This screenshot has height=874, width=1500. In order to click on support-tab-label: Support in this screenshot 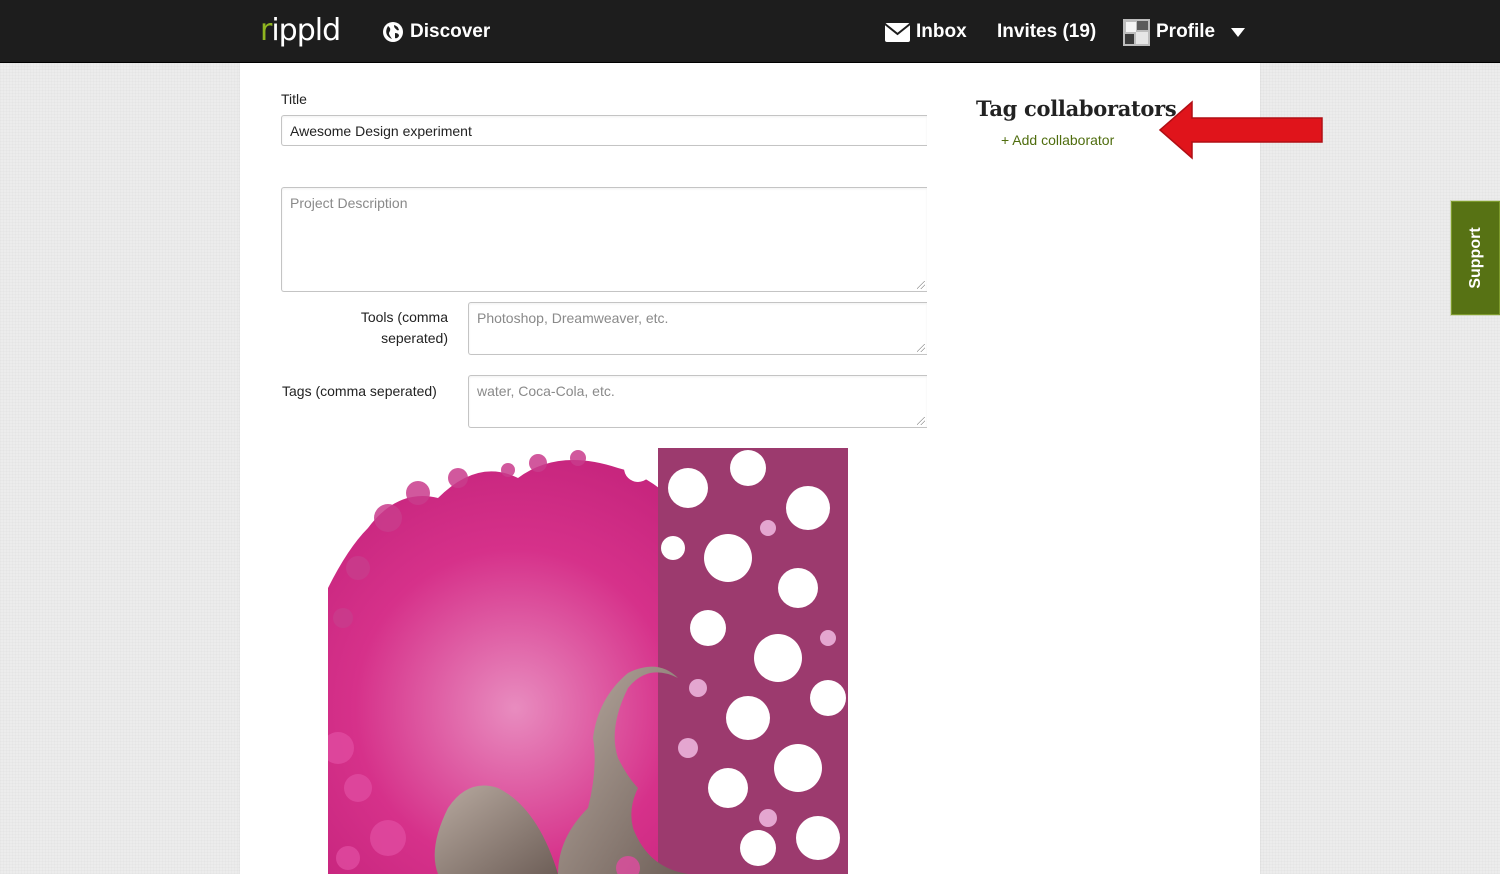, I will do `click(1475, 258)`.